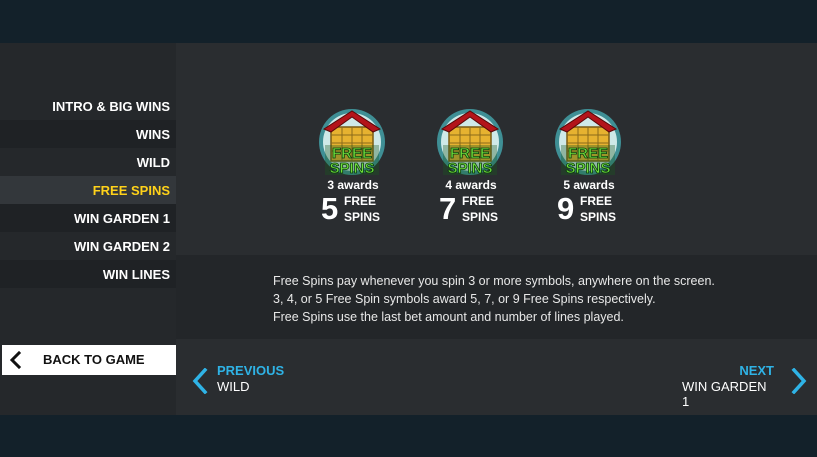 The image size is (817, 457). I want to click on sidebar-item-label: WIN GARDEN 1, so click(121, 218).